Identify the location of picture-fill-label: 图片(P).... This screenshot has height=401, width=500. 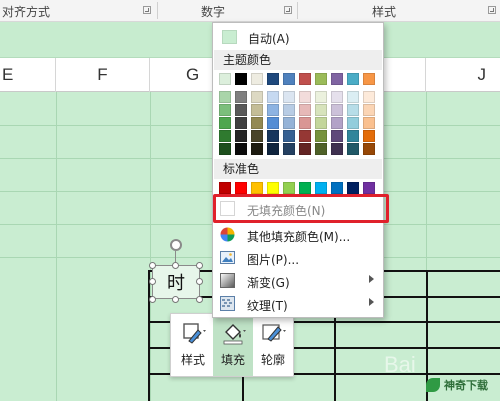
(273, 260).